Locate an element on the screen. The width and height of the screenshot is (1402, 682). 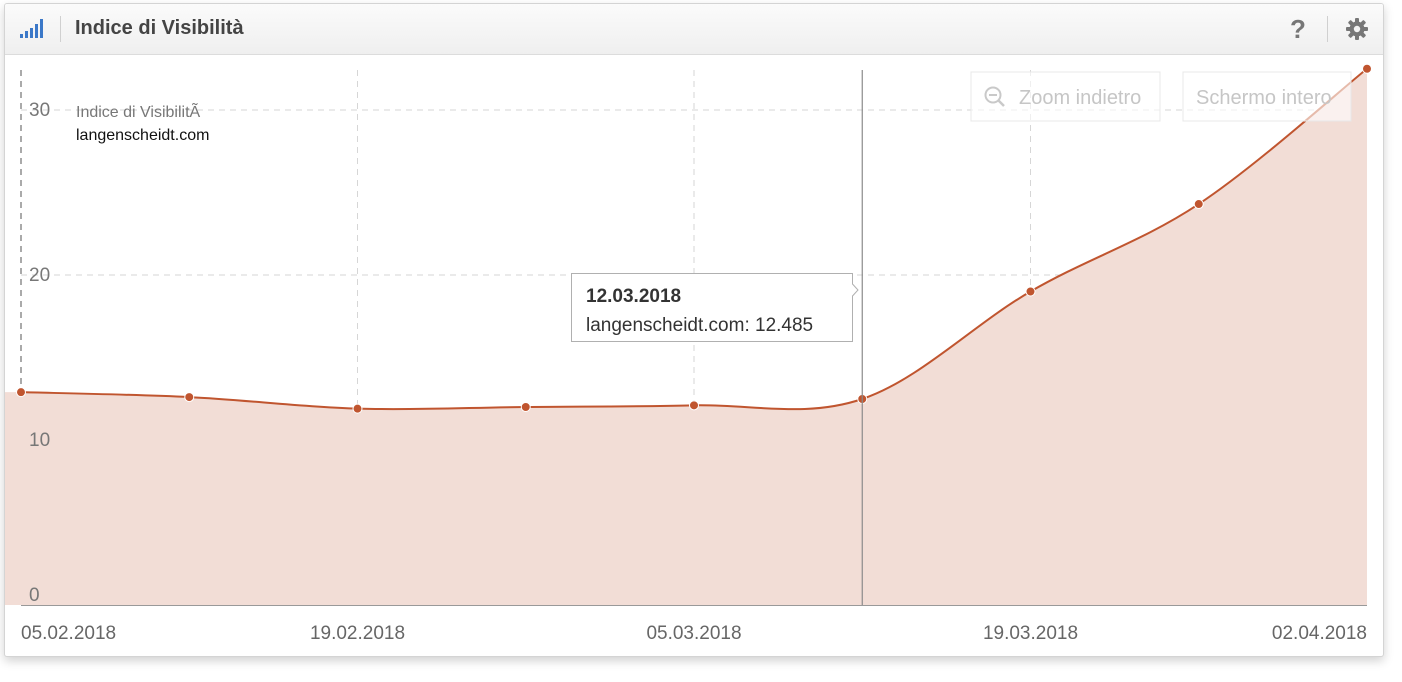
x-tick-label: 05.03.2018 is located at coordinates (693, 633).